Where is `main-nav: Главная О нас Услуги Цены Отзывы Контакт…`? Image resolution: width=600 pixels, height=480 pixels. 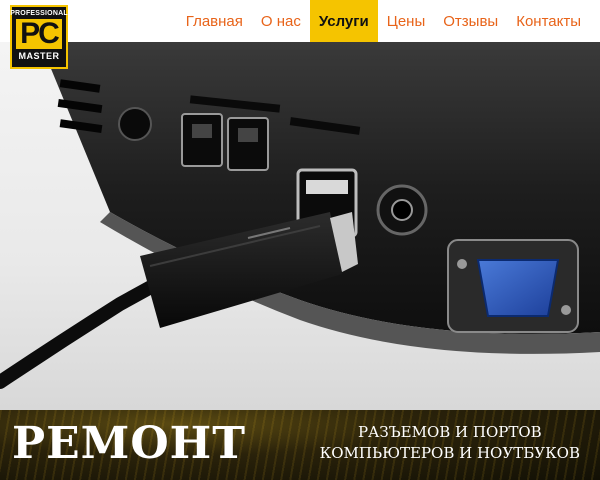 main-nav: Главная О нас Услуги Цены Отзывы Контакт… is located at coordinates (383, 21).